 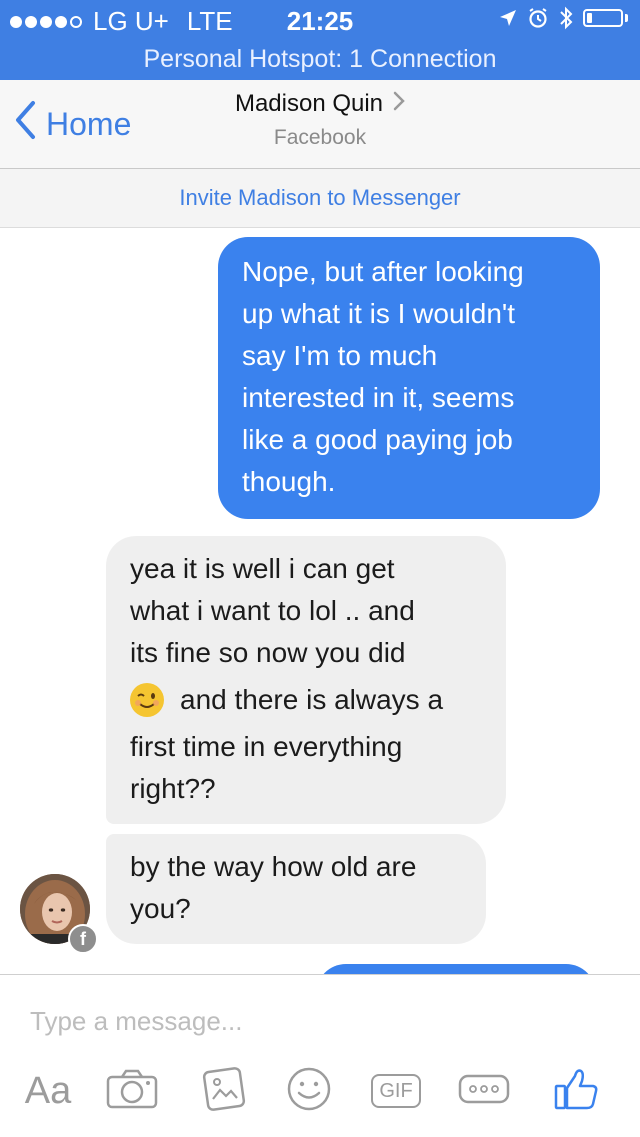 I want to click on facebook-badge-icon: f, so click(x=83, y=939).